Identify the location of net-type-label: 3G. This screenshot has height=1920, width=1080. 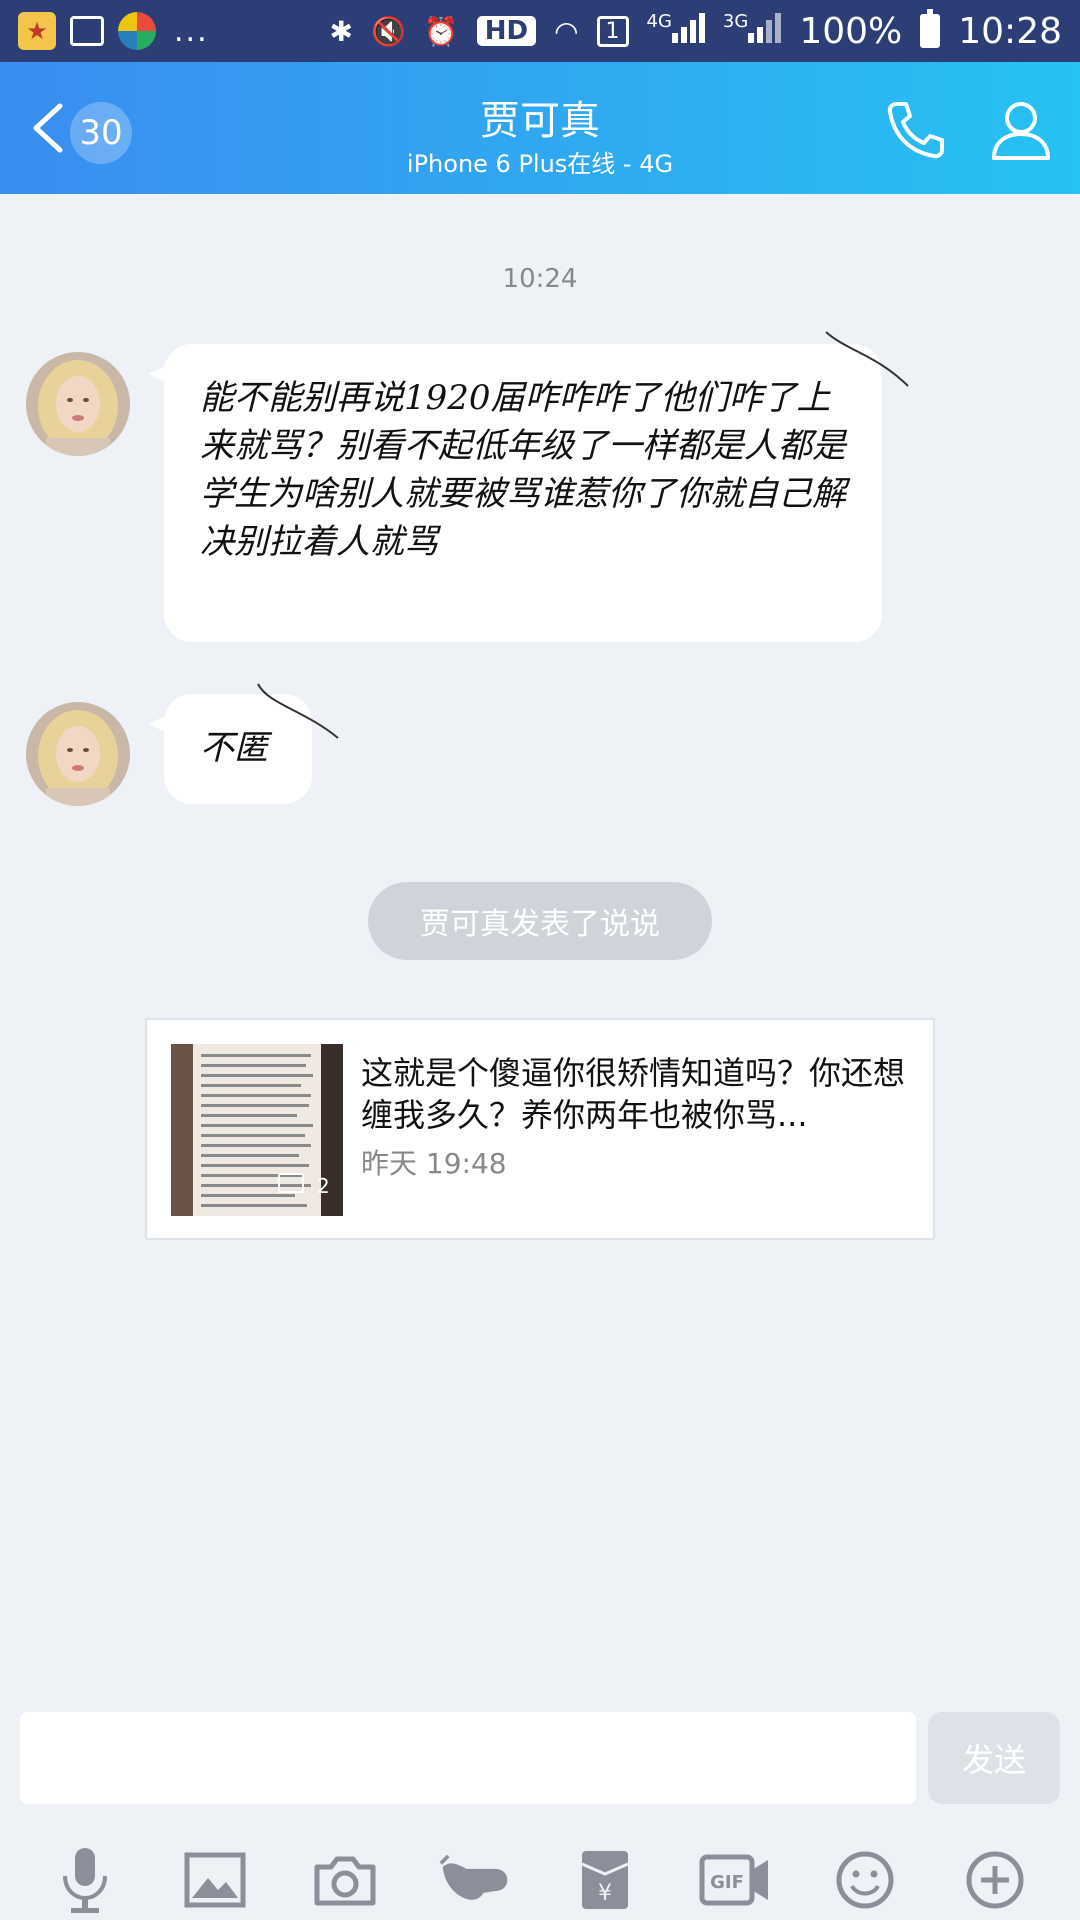
(735, 21).